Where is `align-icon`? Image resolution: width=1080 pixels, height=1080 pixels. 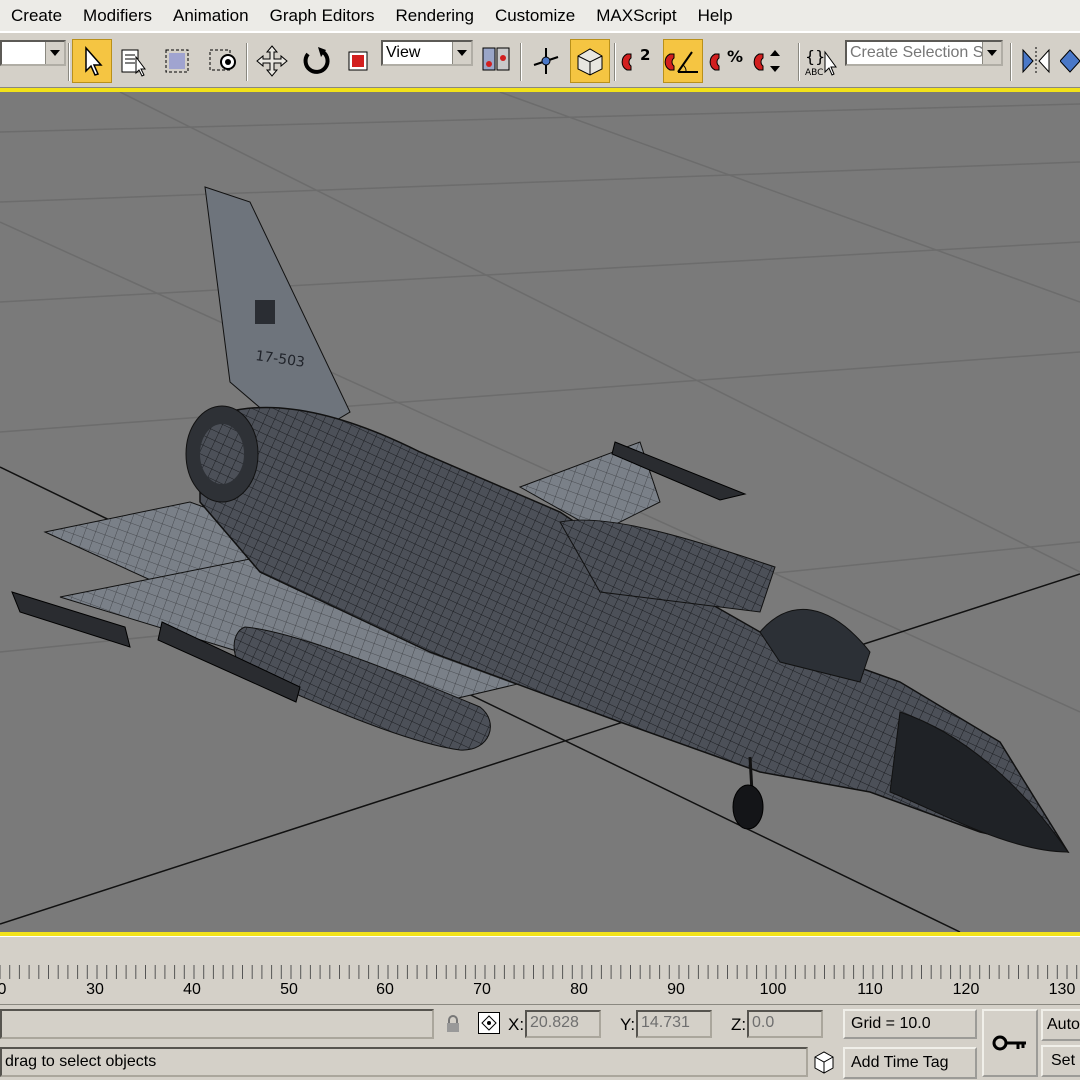
align-icon is located at coordinates (1070, 61).